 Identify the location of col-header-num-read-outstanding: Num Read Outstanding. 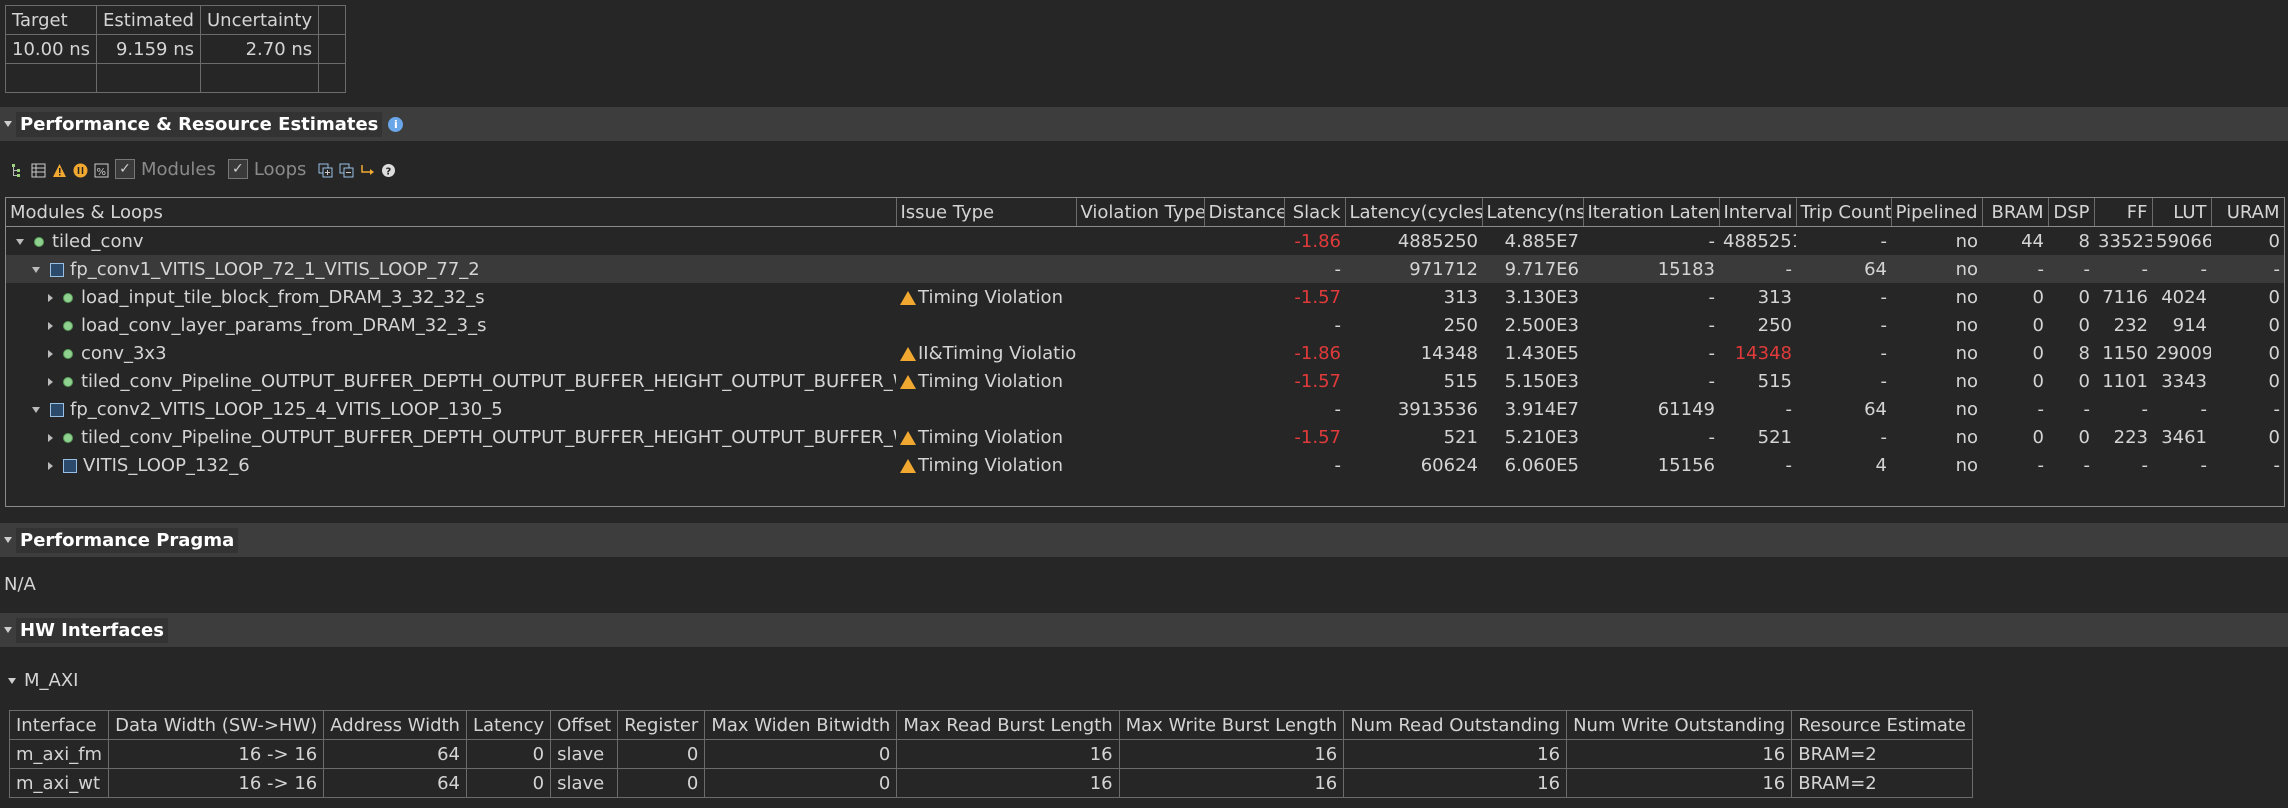
(1455, 725).